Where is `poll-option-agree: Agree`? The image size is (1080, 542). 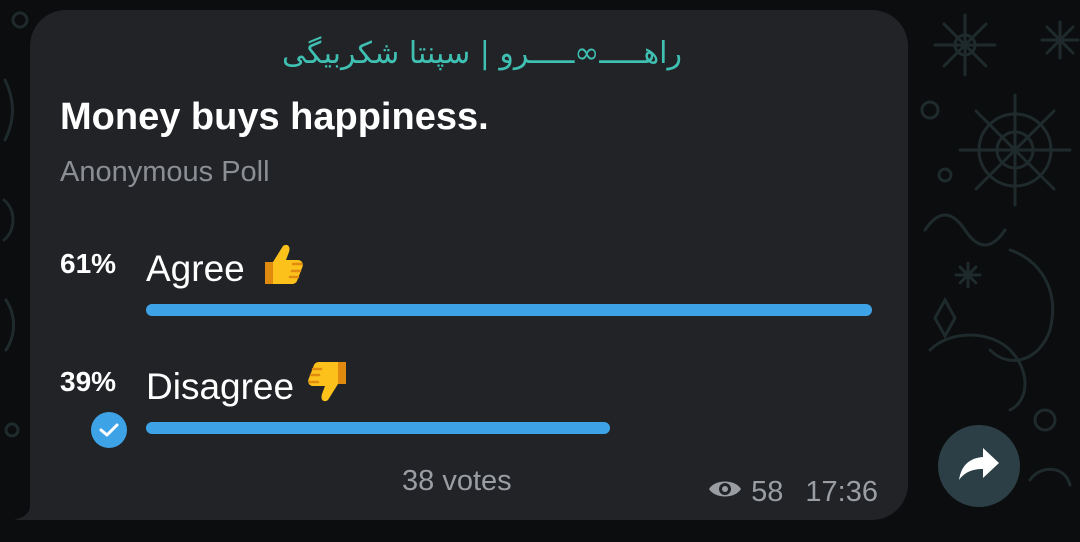
poll-option-agree: Agree is located at coordinates (225, 268).